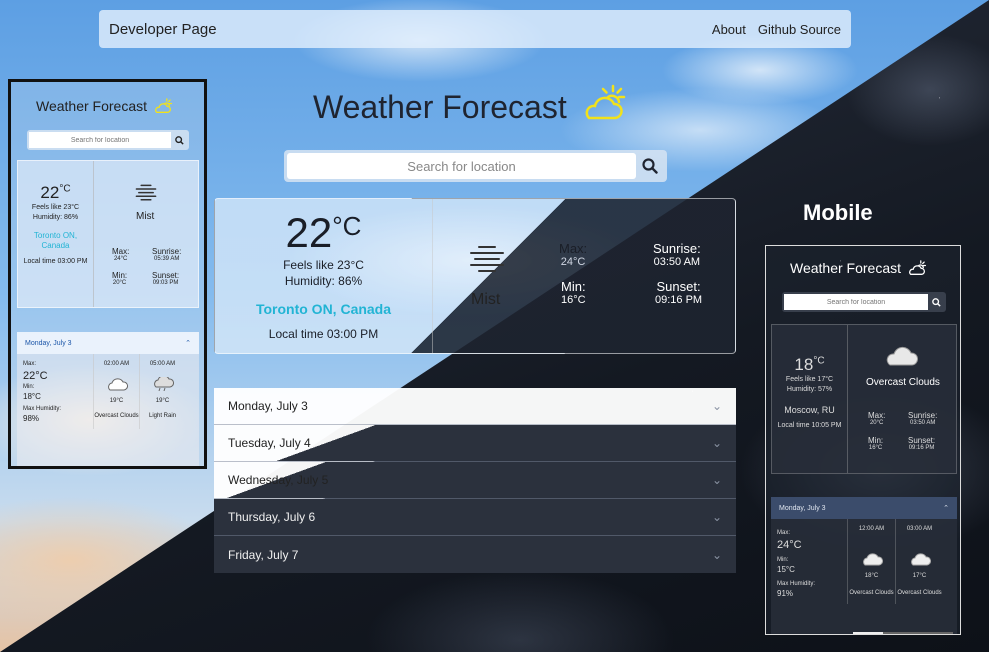  I want to click on forecast-day-row: Monday, July 3 ⌄, so click(475, 406).